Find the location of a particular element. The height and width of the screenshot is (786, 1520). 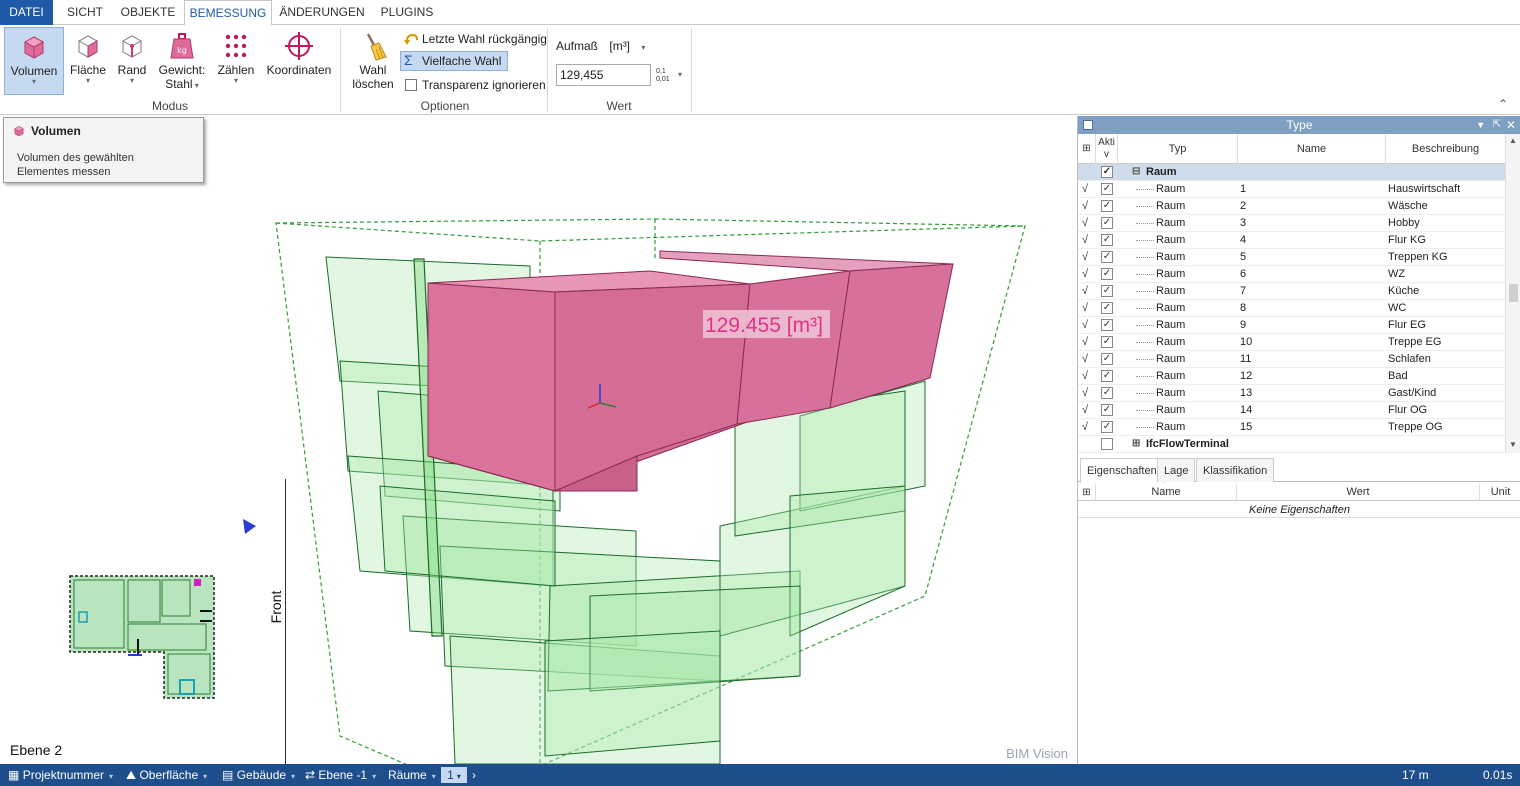

chevron-down-icon: ▾ is located at coordinates (680, 74).